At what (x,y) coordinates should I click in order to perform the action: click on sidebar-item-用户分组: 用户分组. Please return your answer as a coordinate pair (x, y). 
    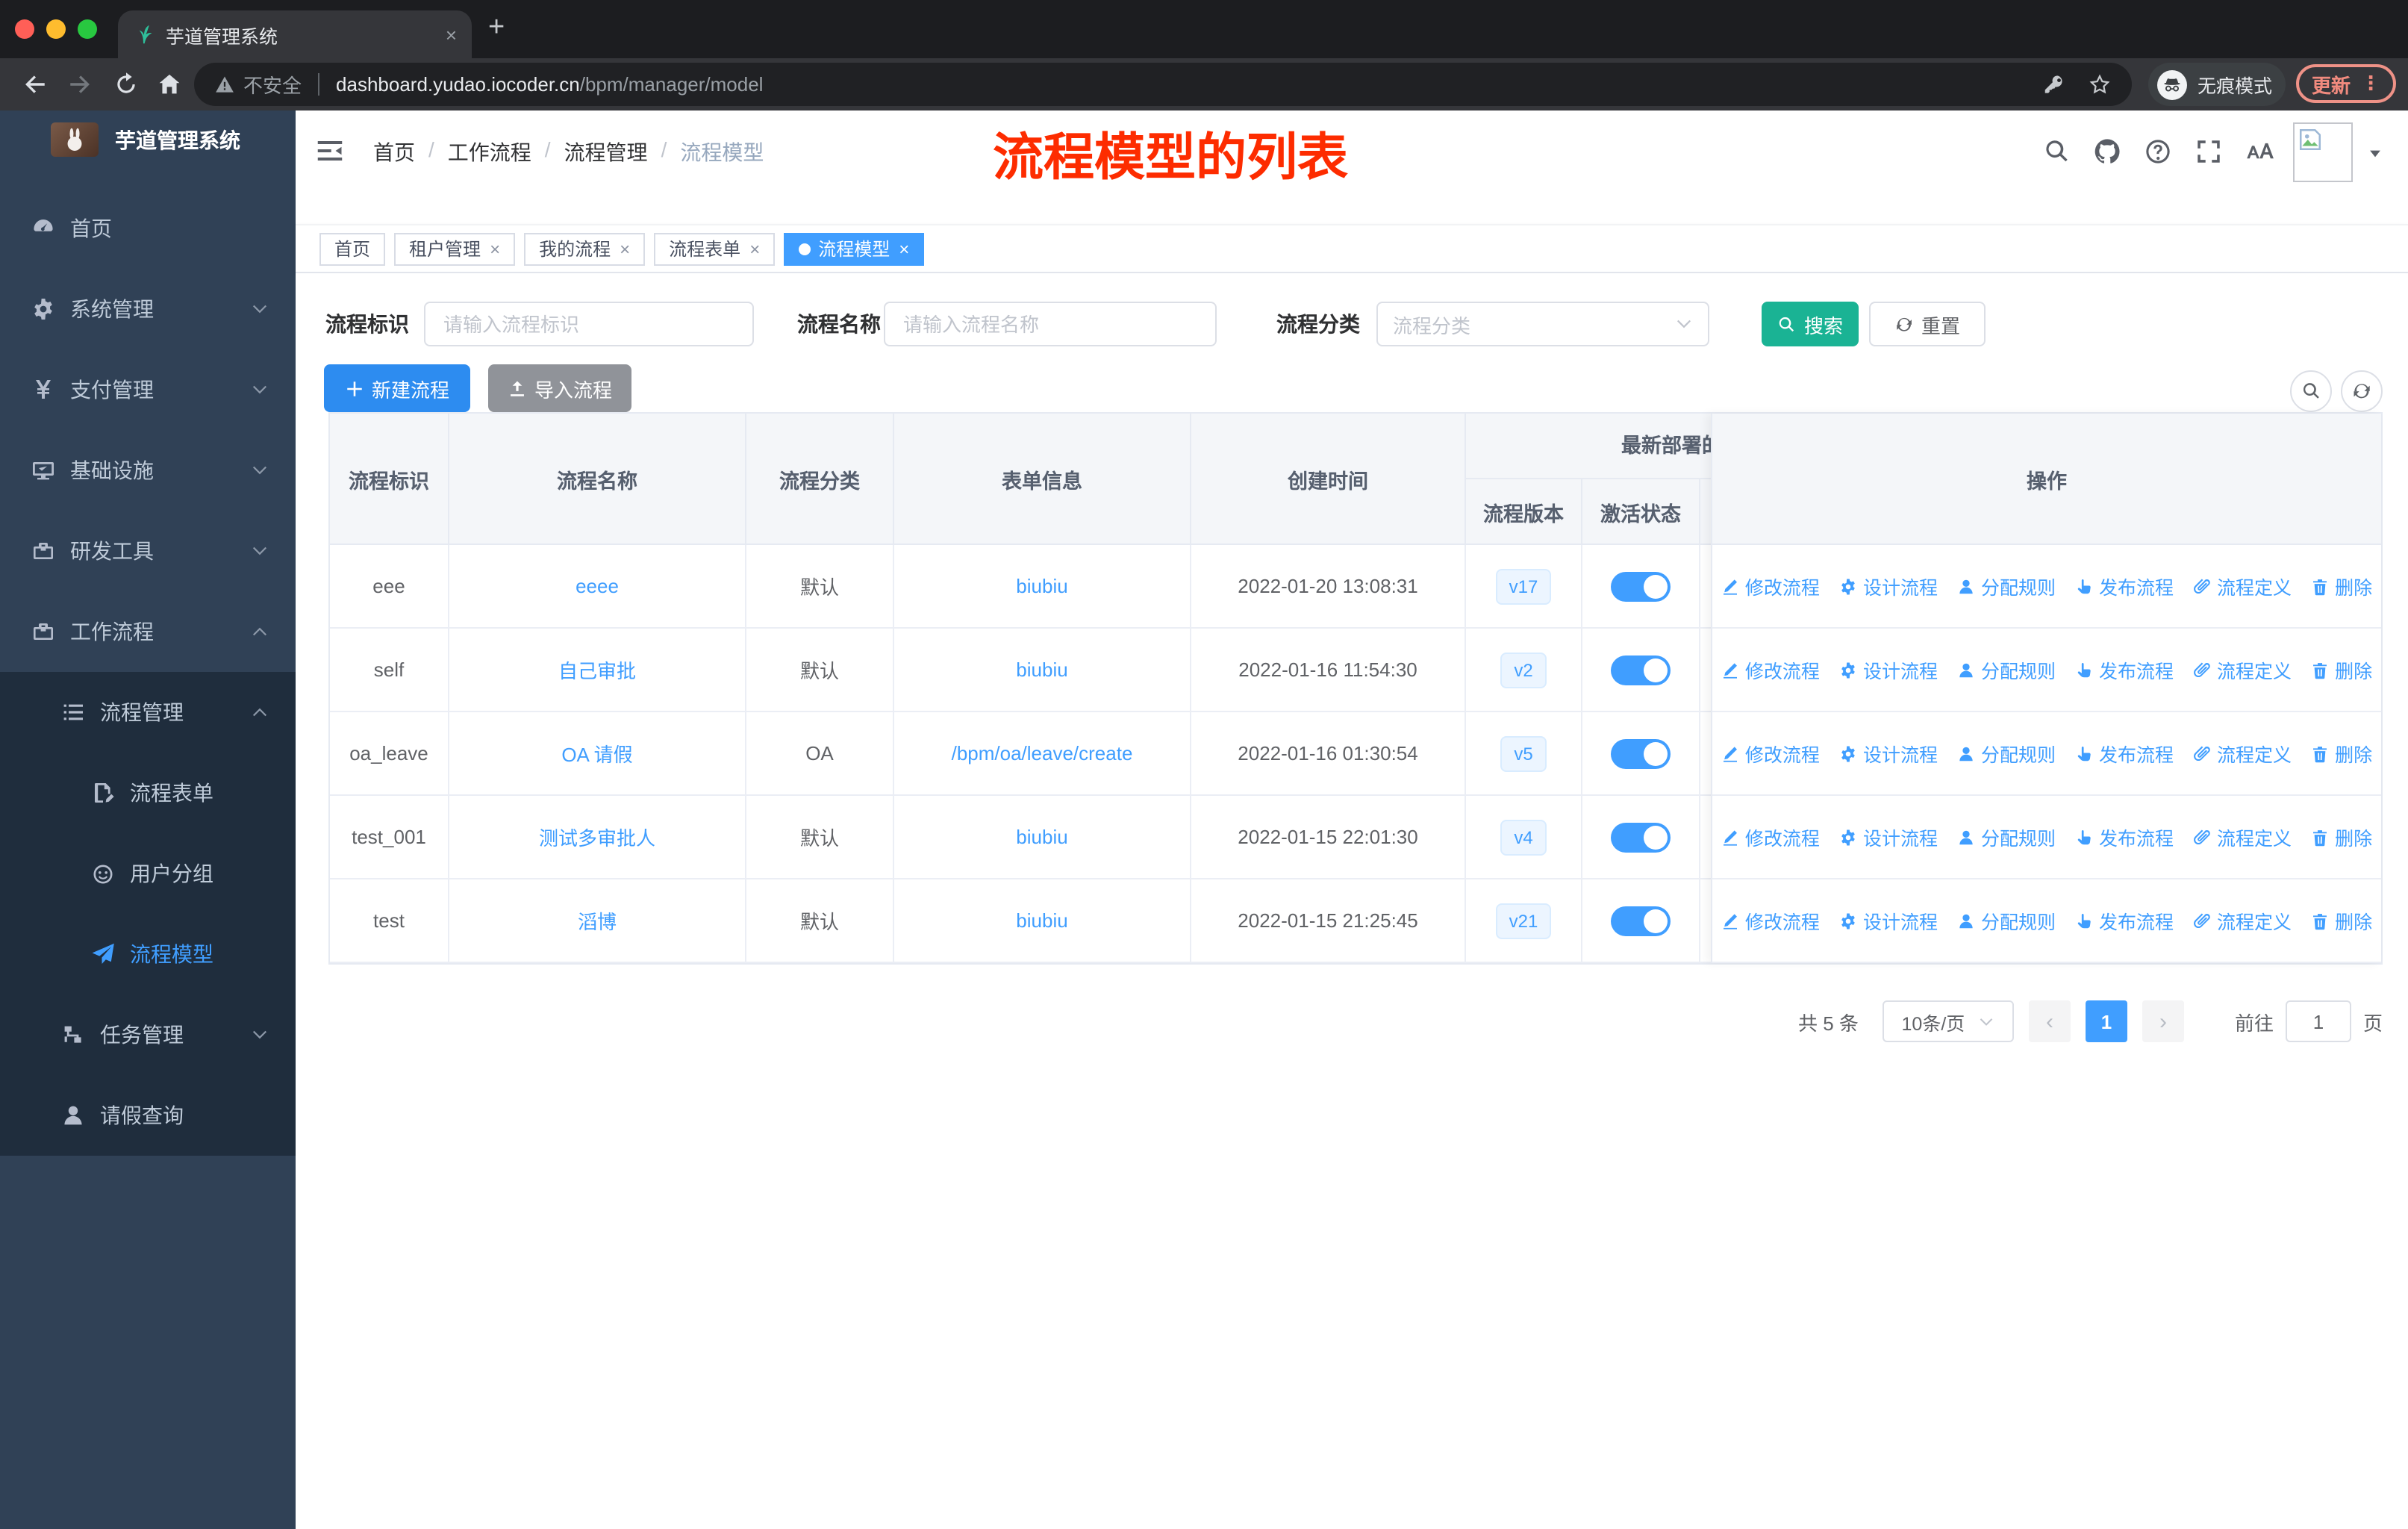
    Looking at the image, I should click on (148, 873).